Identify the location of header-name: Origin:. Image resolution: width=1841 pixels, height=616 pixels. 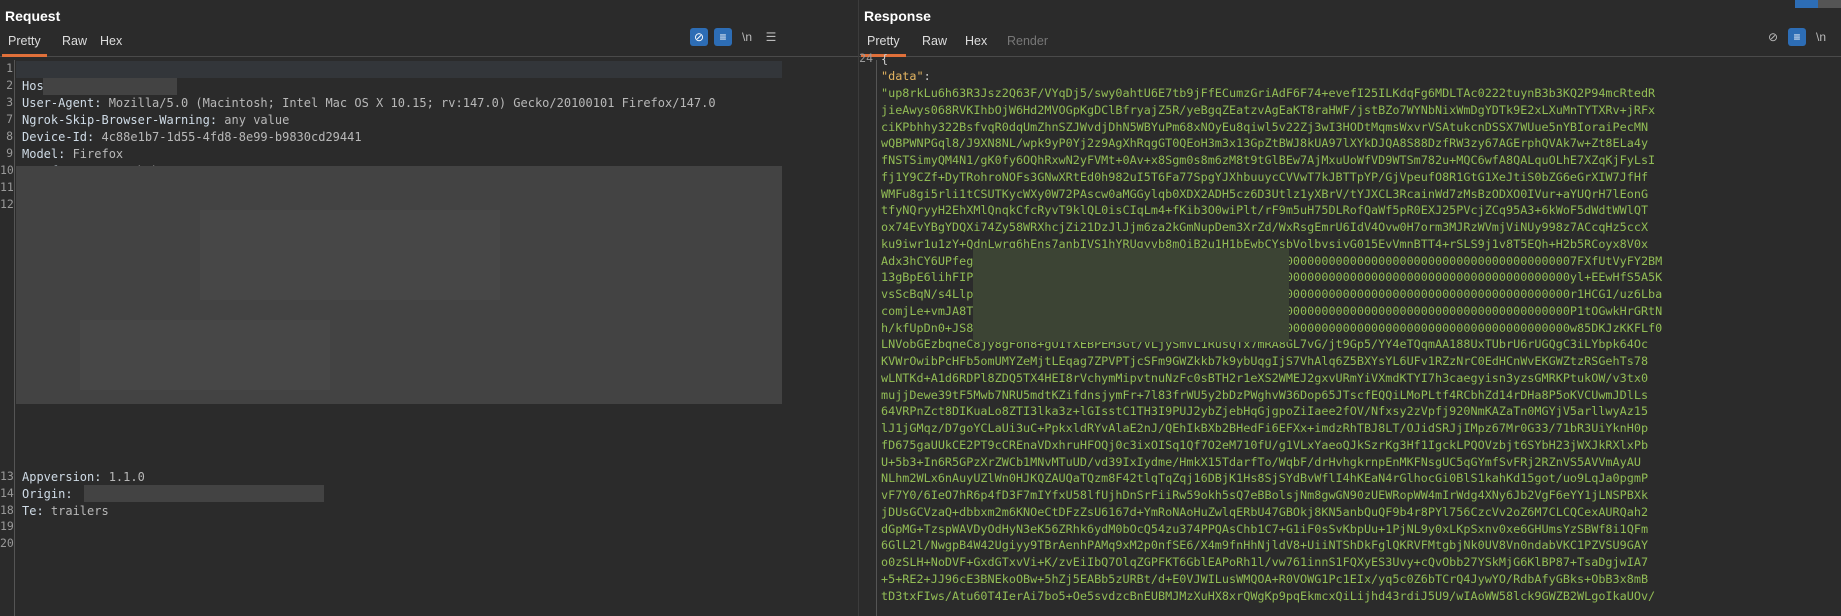
(47, 493).